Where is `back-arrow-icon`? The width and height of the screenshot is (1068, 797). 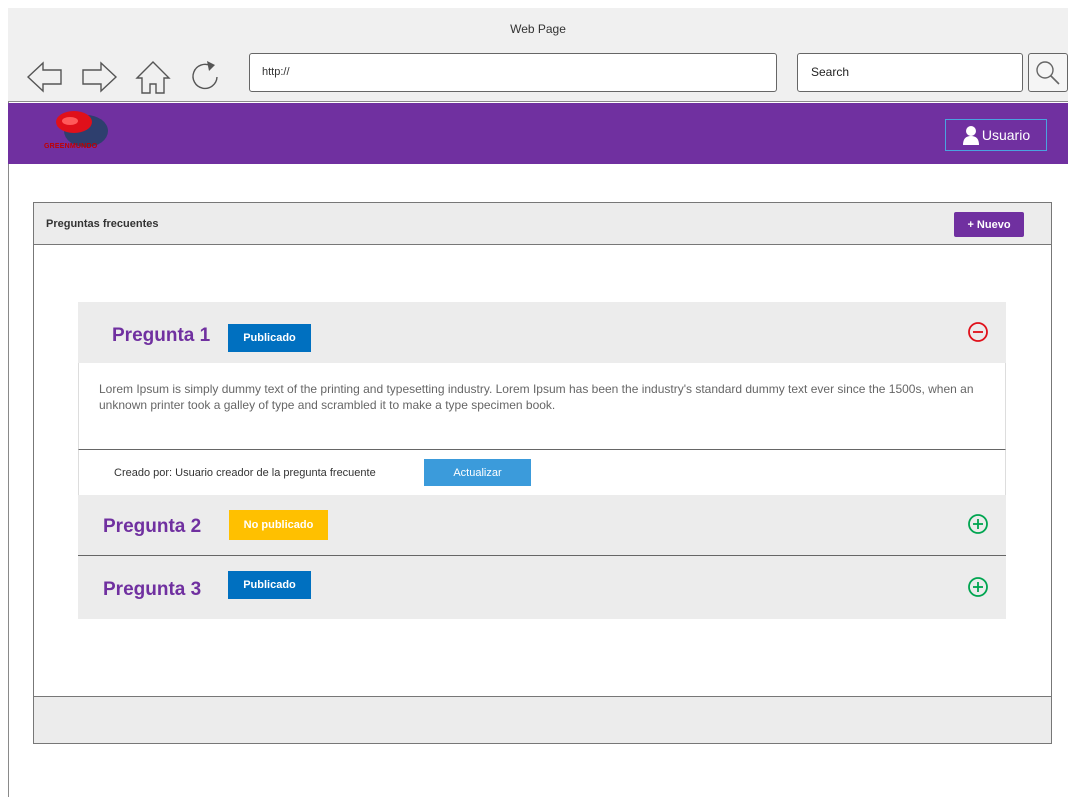
back-arrow-icon is located at coordinates (44, 77).